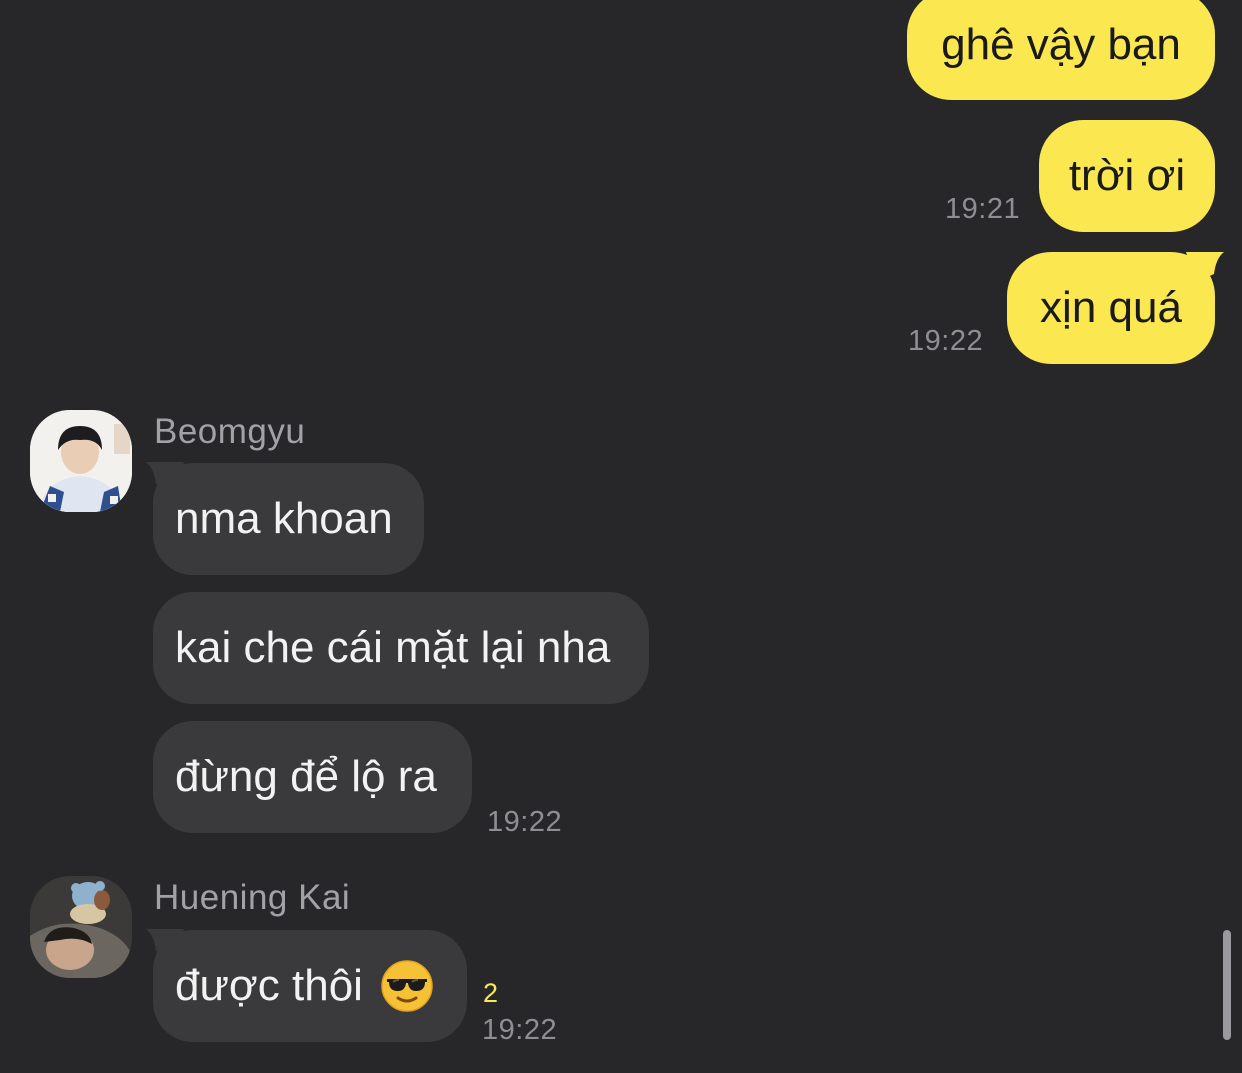 This screenshot has width=1242, height=1073. What do you see at coordinates (407, 986) in the screenshot?
I see `sunglasses-emoji-icon` at bounding box center [407, 986].